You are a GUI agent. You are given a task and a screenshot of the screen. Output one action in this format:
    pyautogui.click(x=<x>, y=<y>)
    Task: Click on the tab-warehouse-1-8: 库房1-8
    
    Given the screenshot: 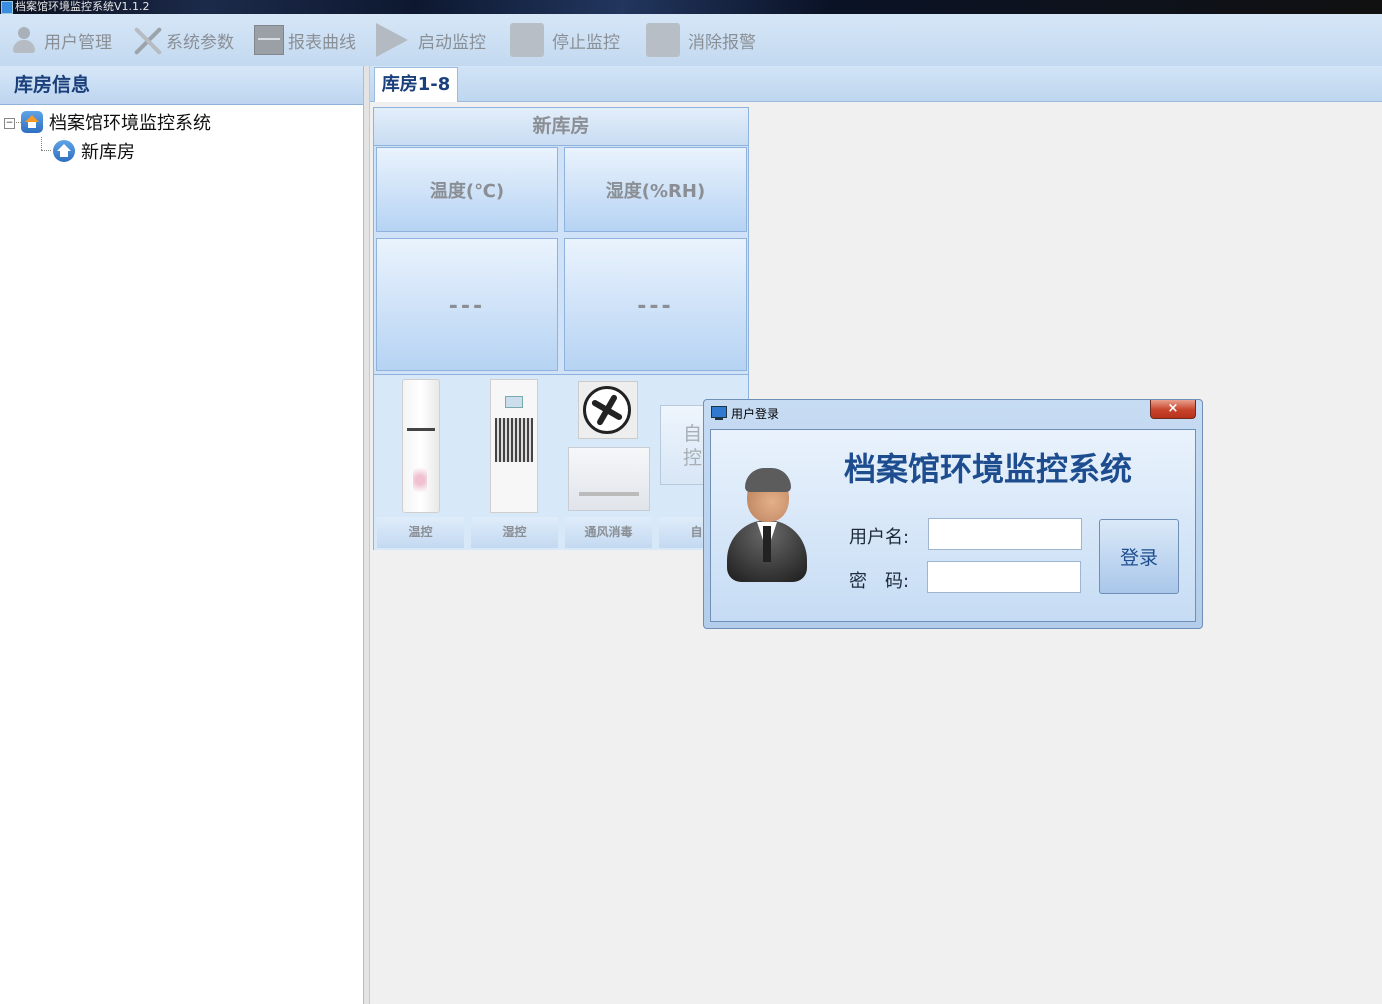 What is the action you would take?
    pyautogui.click(x=416, y=84)
    